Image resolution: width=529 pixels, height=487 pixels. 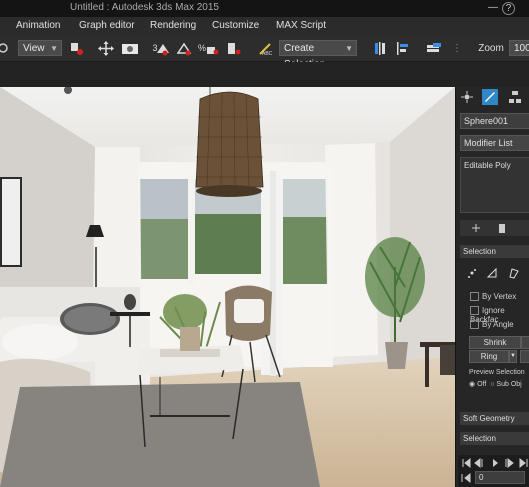 What do you see at coordinates (130, 48) in the screenshot?
I see `render-frame-icon` at bounding box center [130, 48].